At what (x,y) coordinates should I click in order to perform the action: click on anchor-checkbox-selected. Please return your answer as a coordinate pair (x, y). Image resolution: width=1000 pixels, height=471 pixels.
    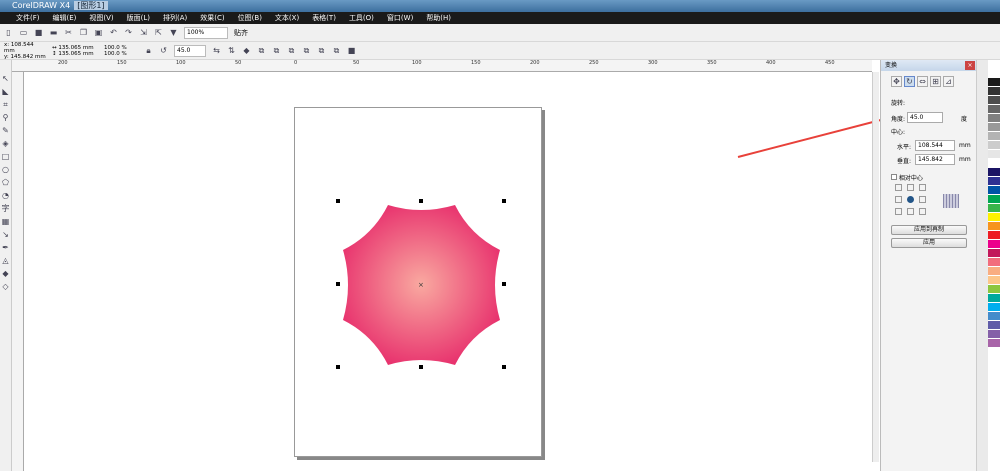
    Looking at the image, I should click on (910, 199).